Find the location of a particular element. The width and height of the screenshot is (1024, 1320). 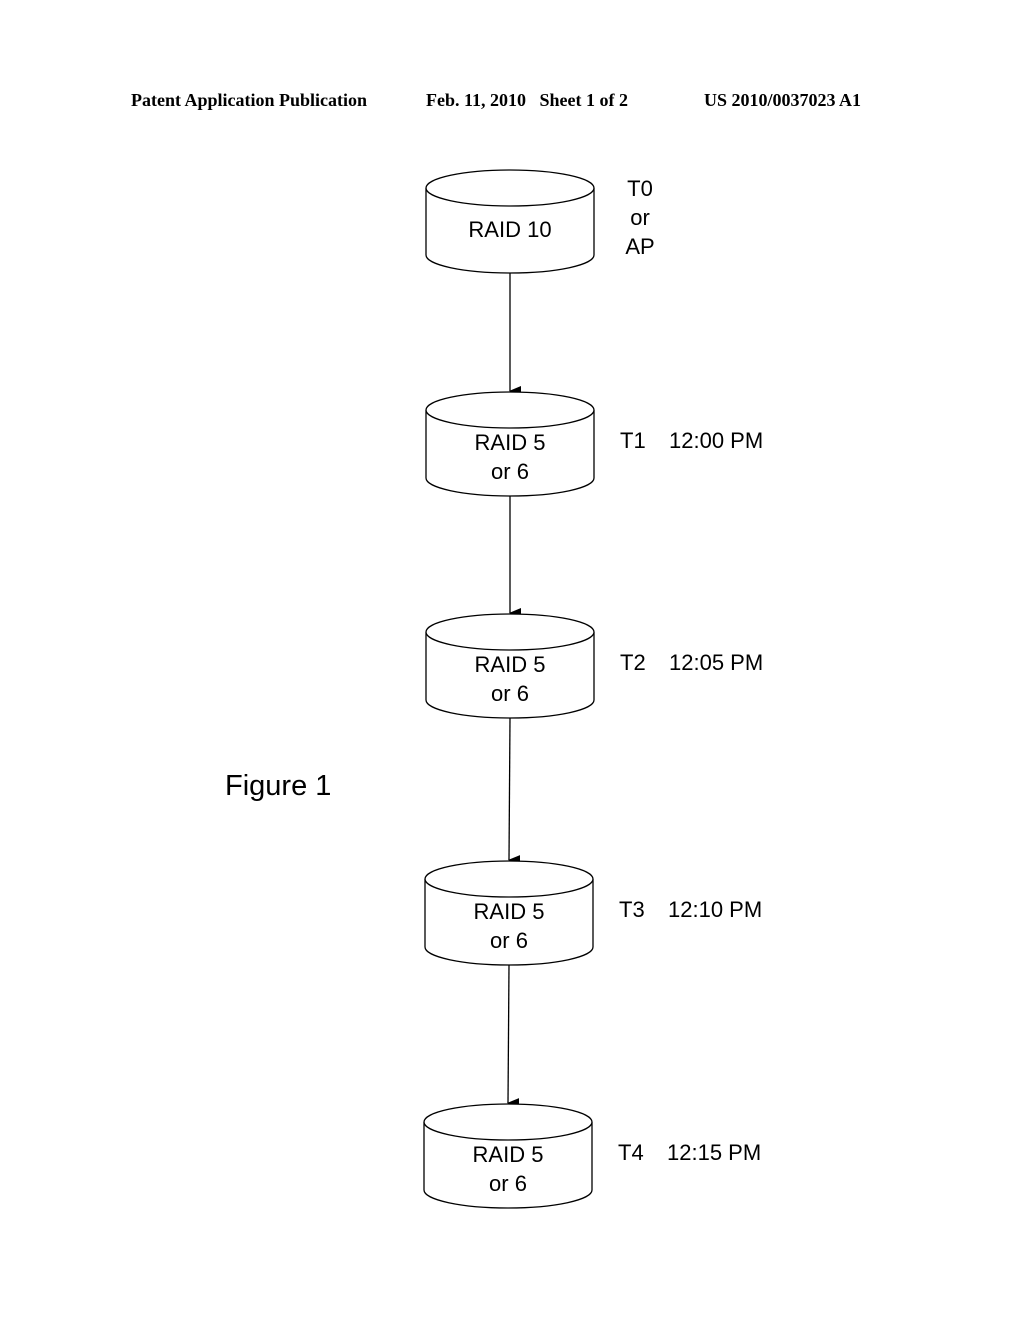

time-marker-label: T3 is located at coordinates (632, 909).